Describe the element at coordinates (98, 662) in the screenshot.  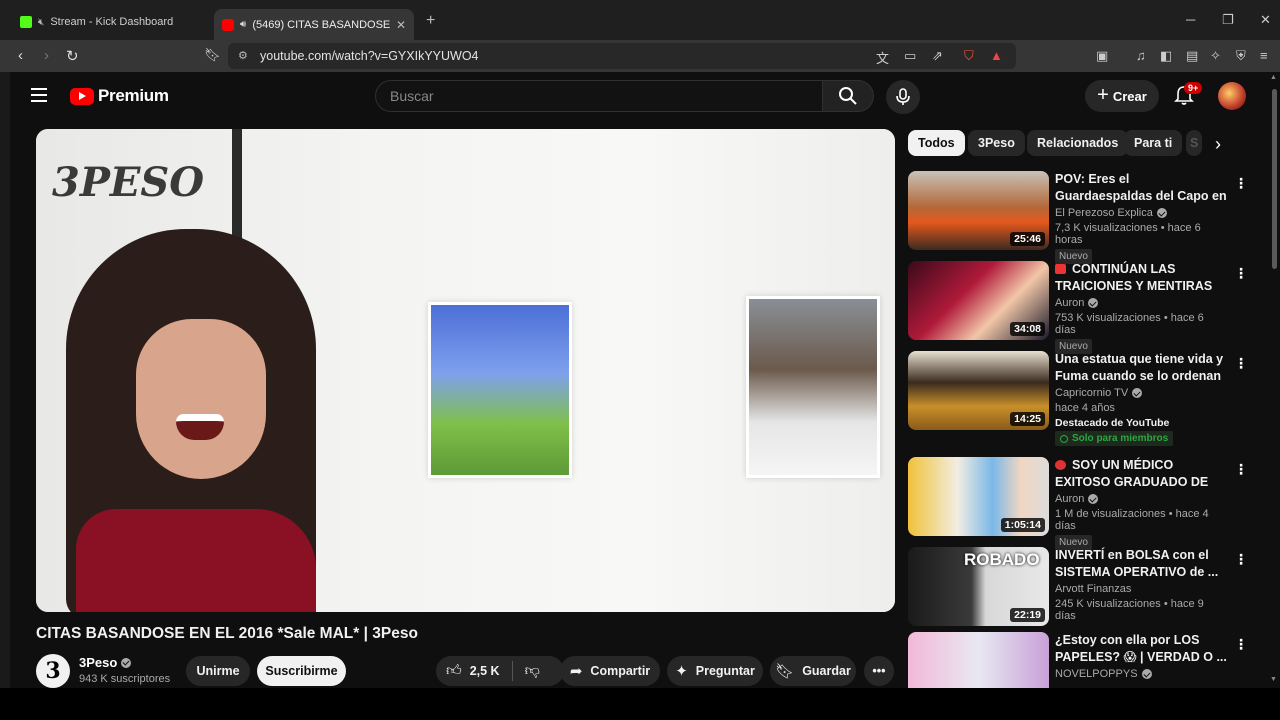
I see `channel-name: 3Peso` at that location.